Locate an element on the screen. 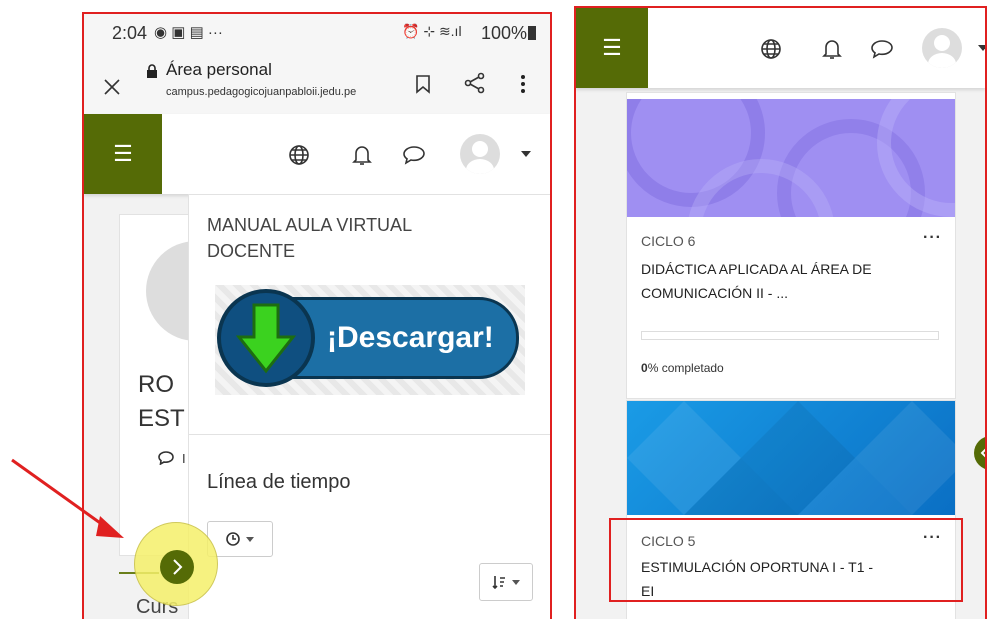  timeline-block: Línea de tiempo is located at coordinates (369, 526).